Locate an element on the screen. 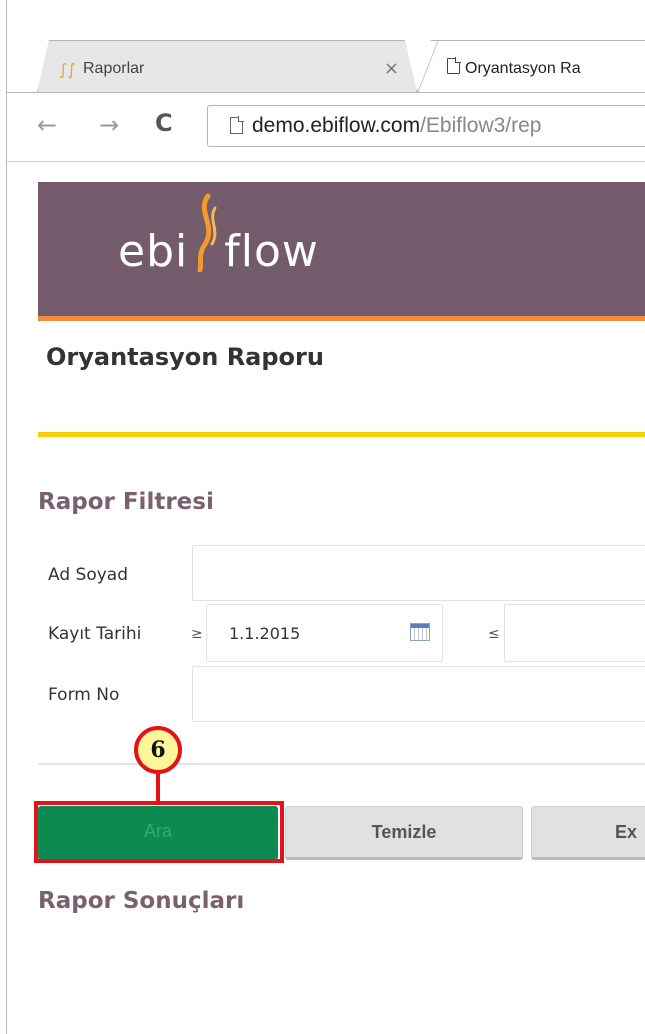  date-from-input: 1.1.2015 is located at coordinates (324, 633).